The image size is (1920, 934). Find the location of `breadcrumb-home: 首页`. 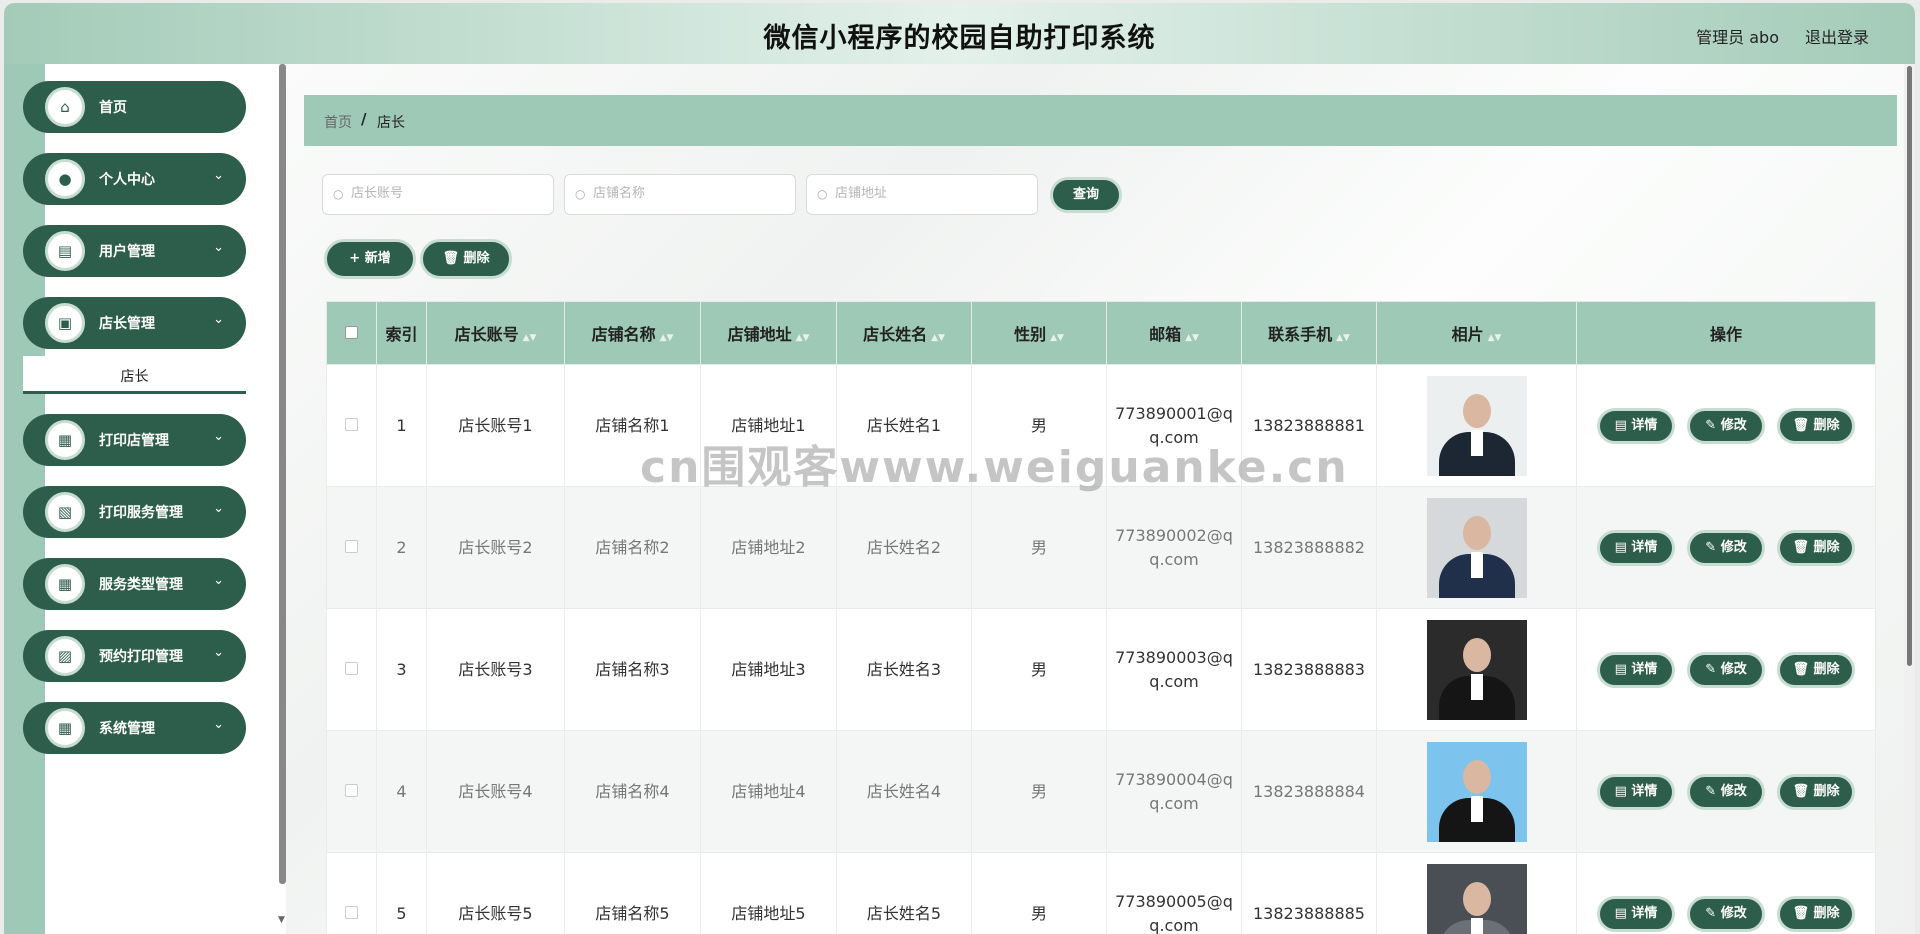

breadcrumb-home: 首页 is located at coordinates (338, 122).